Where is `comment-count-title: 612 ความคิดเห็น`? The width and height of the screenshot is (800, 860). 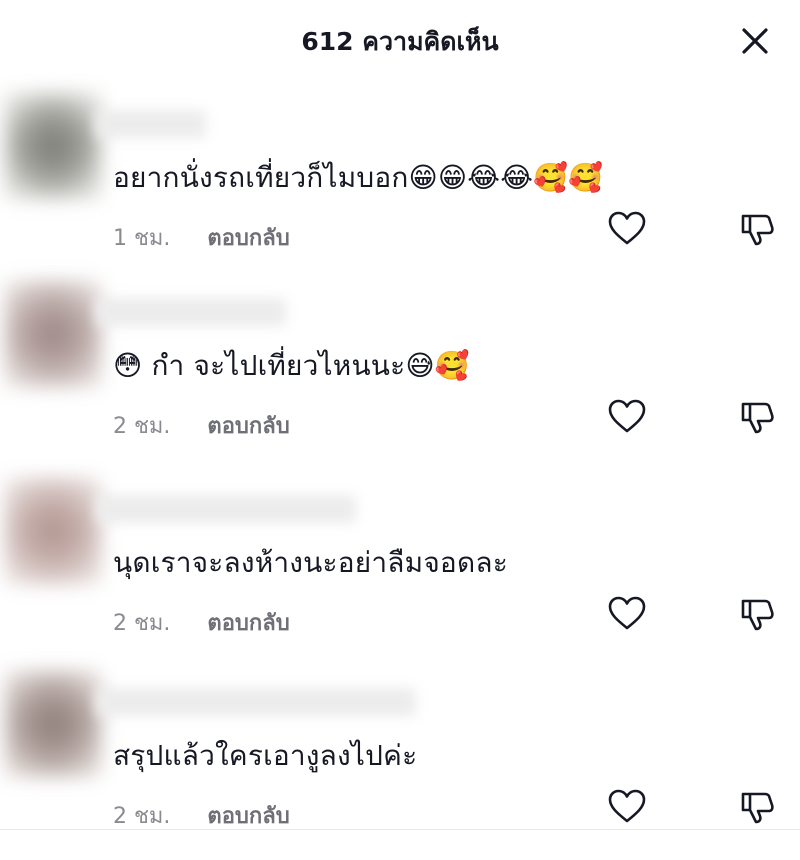
comment-count-title: 612 ความคิดเห็น is located at coordinates (400, 41).